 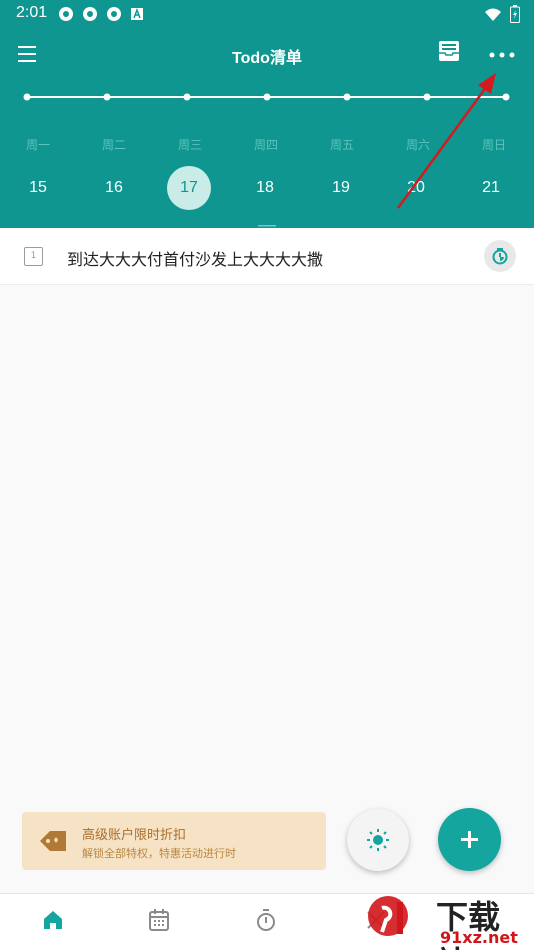 What do you see at coordinates (37, 145) in the screenshot?
I see `weekday-label: 周一` at bounding box center [37, 145].